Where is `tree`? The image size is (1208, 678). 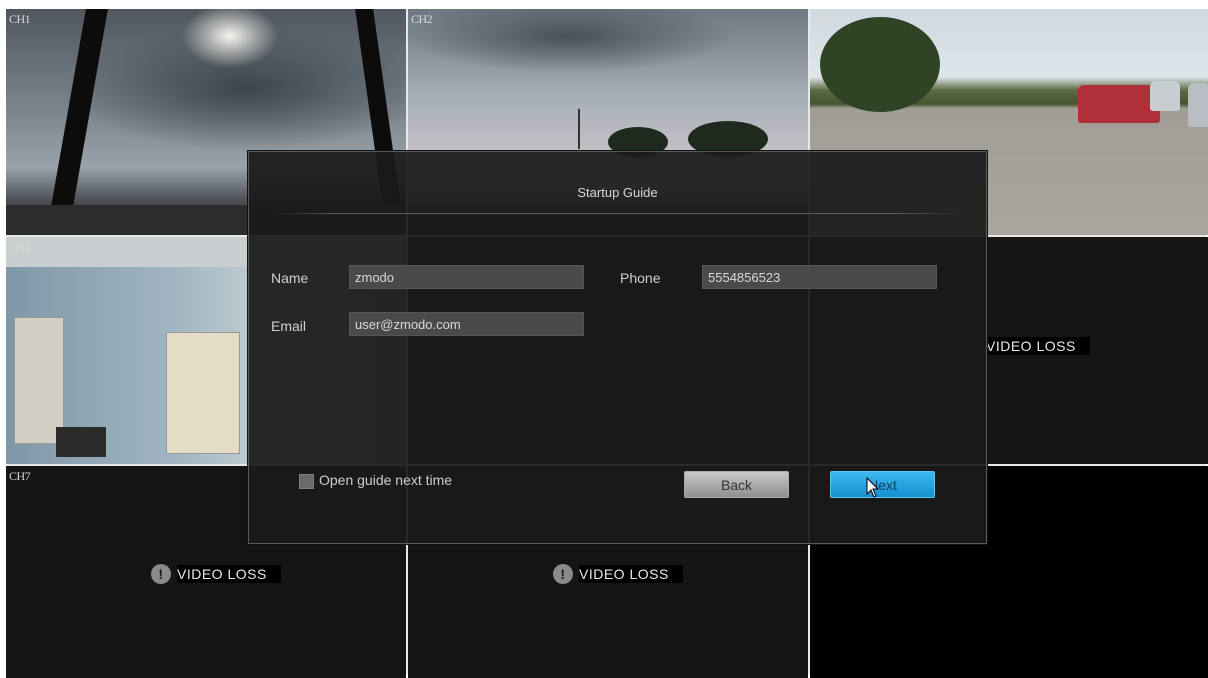
tree is located at coordinates (880, 64).